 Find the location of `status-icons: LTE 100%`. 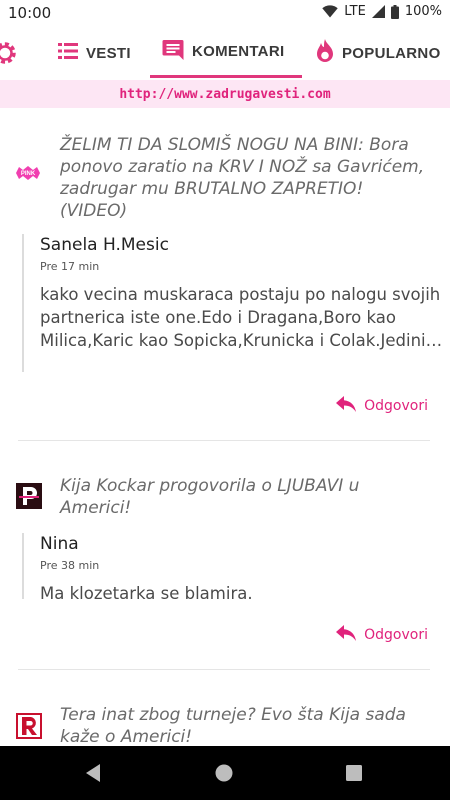

status-icons: LTE 100% is located at coordinates (382, 11).